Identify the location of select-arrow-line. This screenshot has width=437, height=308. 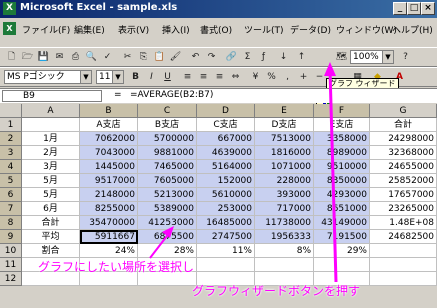
(160, 245).